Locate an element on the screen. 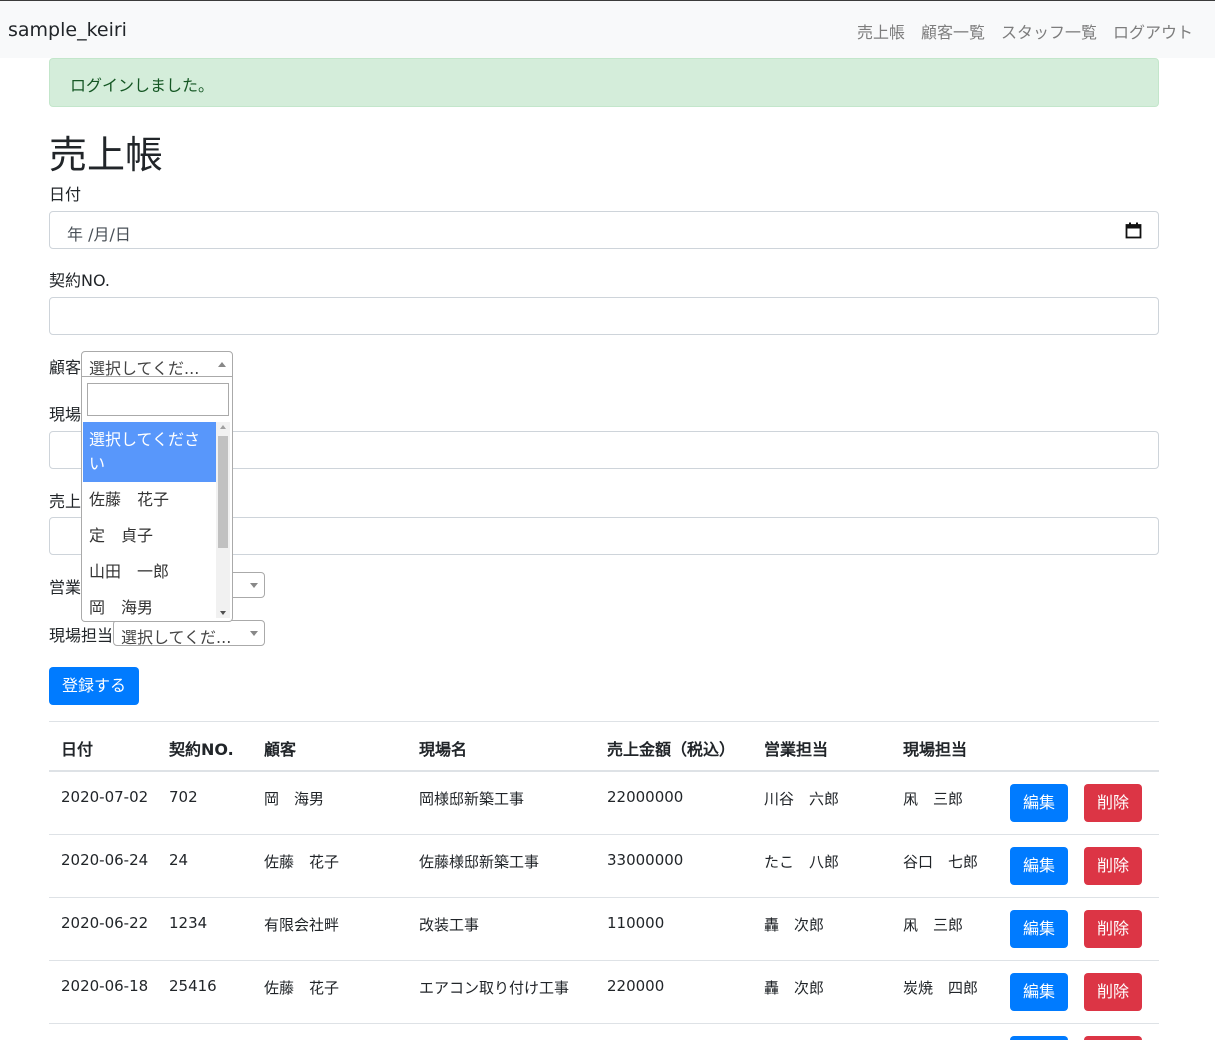 This screenshot has width=1215, height=1040. cell-customer: 岡 海男 is located at coordinates (294, 799).